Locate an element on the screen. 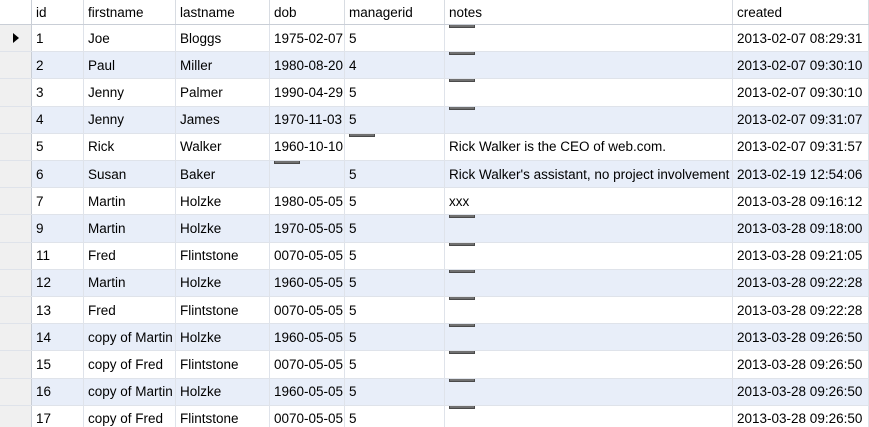  cell-id: 7 is located at coordinates (58, 201).